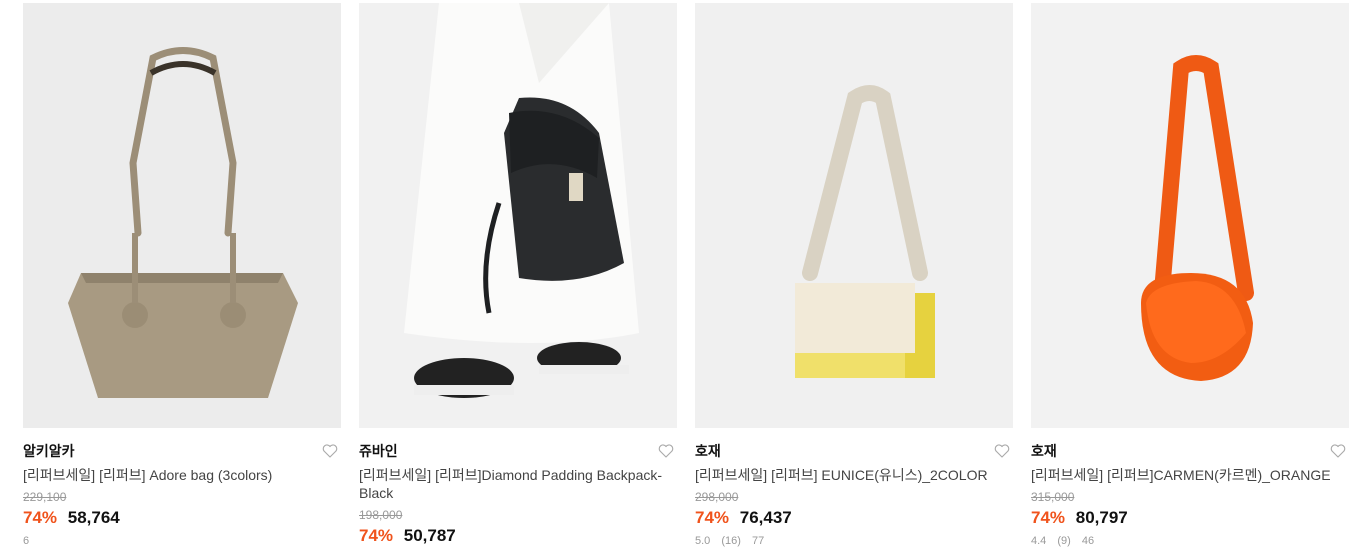 The image size is (1350, 548). I want to click on shoulder-bag-illustration, so click(865, 231).